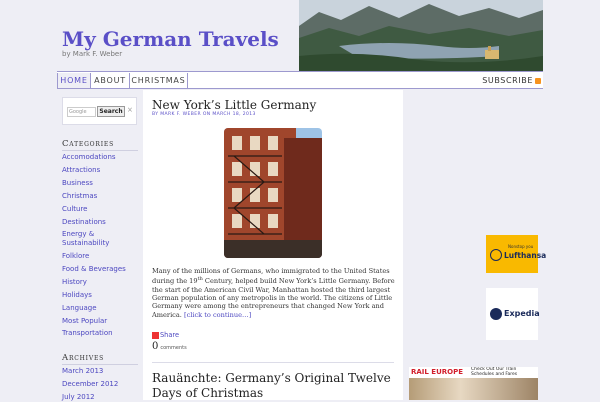  What do you see at coordinates (101, 269) in the screenshot?
I see `category-food-beverages: Food & Beverages` at bounding box center [101, 269].